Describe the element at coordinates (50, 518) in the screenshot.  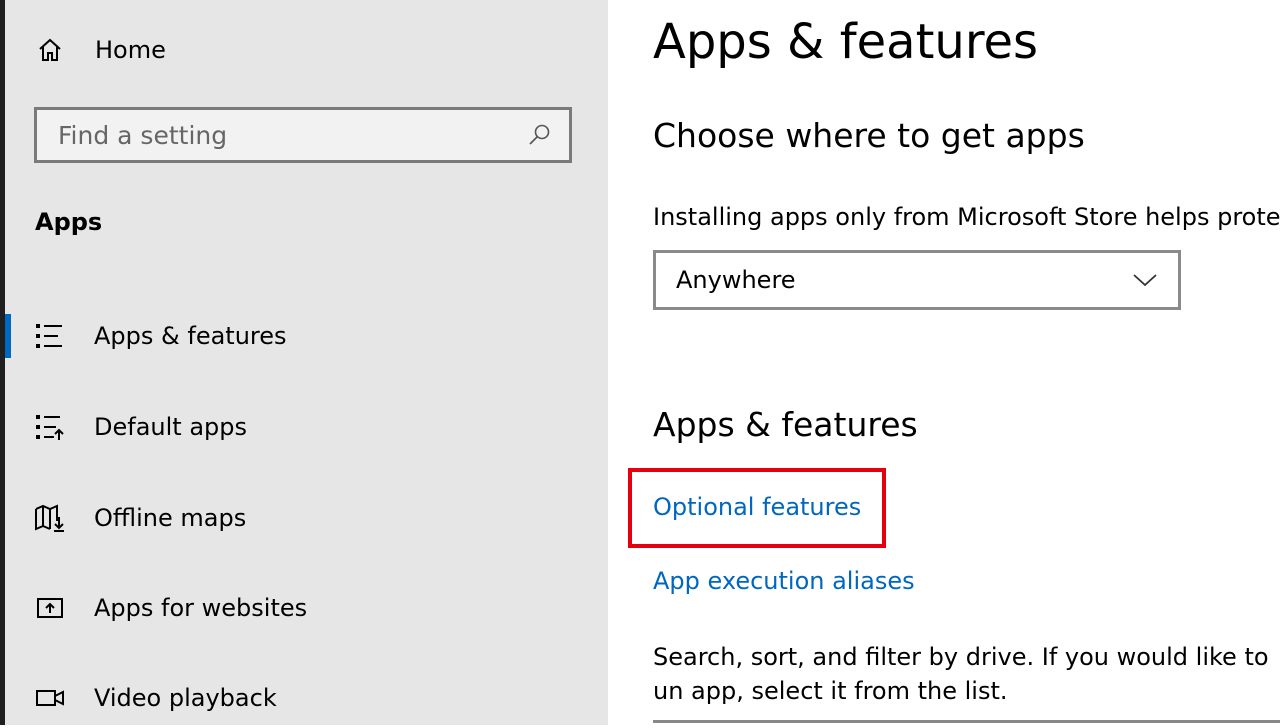
I see `map-download-icon` at that location.